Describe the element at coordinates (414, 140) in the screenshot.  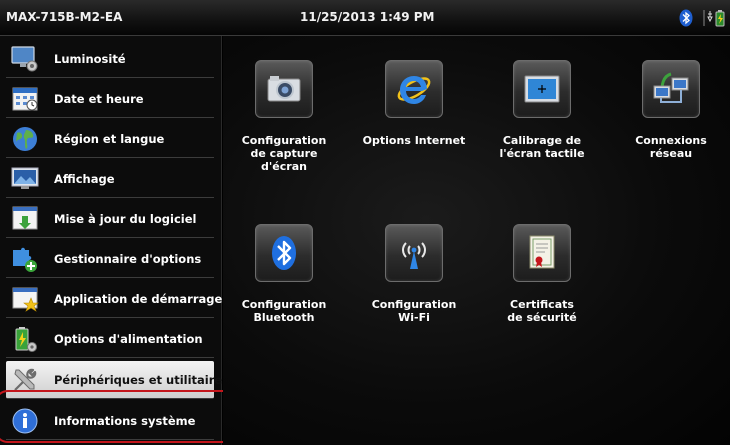
I see `tile-label: Options Internet` at that location.